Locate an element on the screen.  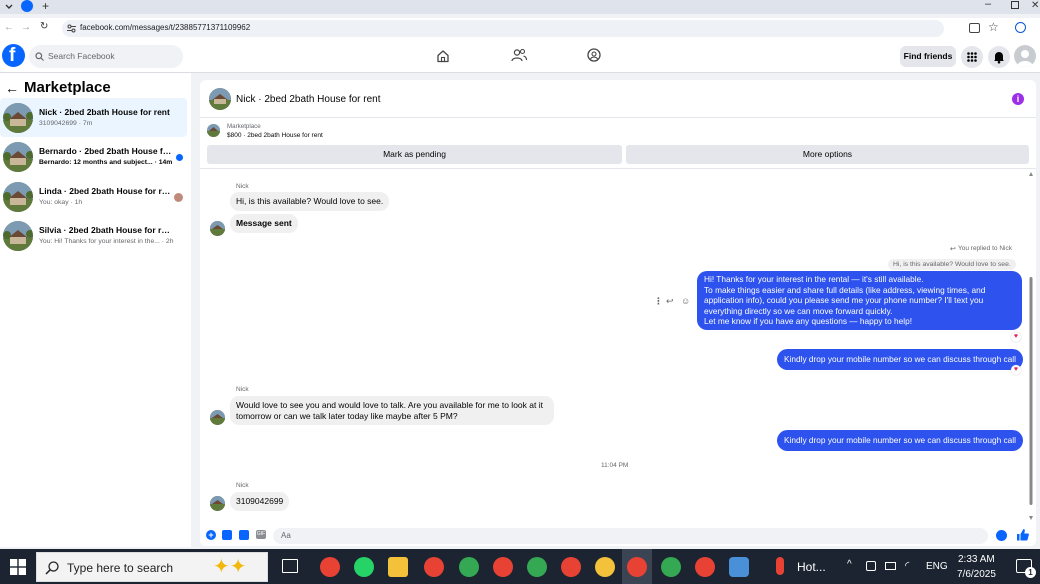
windows-start-icon is located at coordinates (18, 567).